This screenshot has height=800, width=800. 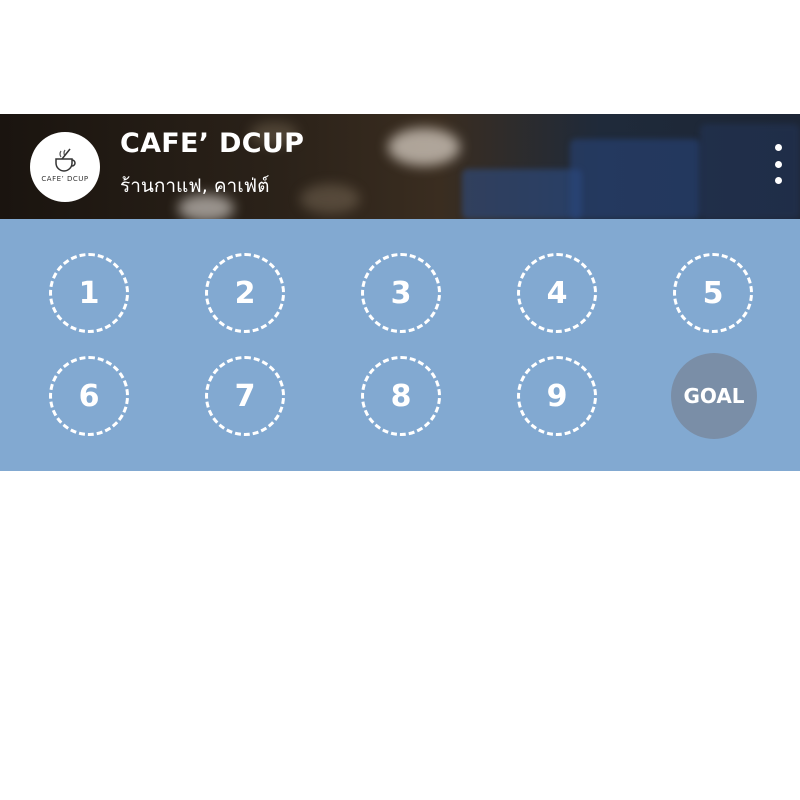 What do you see at coordinates (245, 293) in the screenshot?
I see `stamp-slot-2: 2` at bounding box center [245, 293].